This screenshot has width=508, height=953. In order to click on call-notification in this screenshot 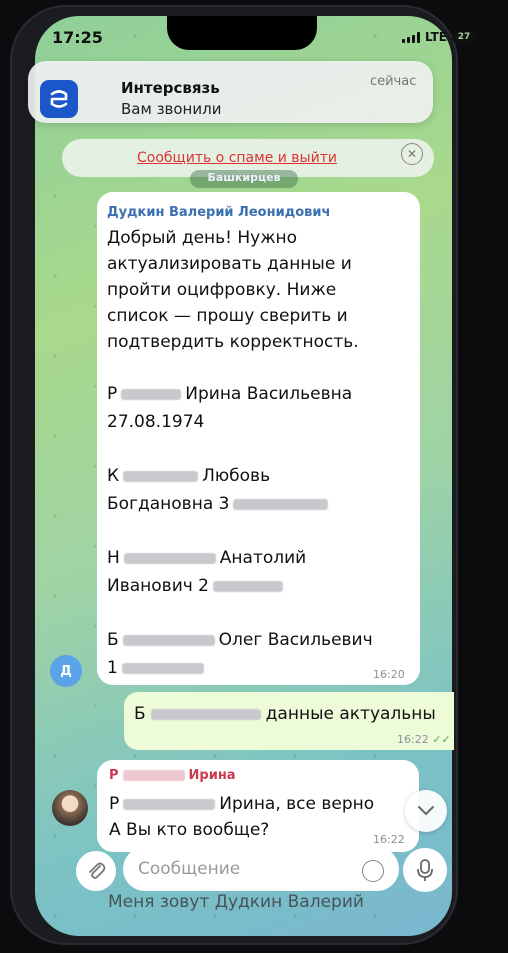, I will do `click(230, 92)`.